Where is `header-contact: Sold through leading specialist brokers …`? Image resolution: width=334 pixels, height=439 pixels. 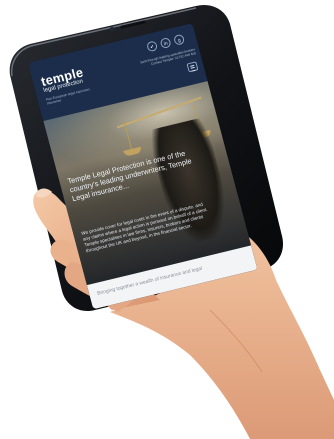
header-contact: Sold through leading specialist brokers … is located at coordinates (151, 62).